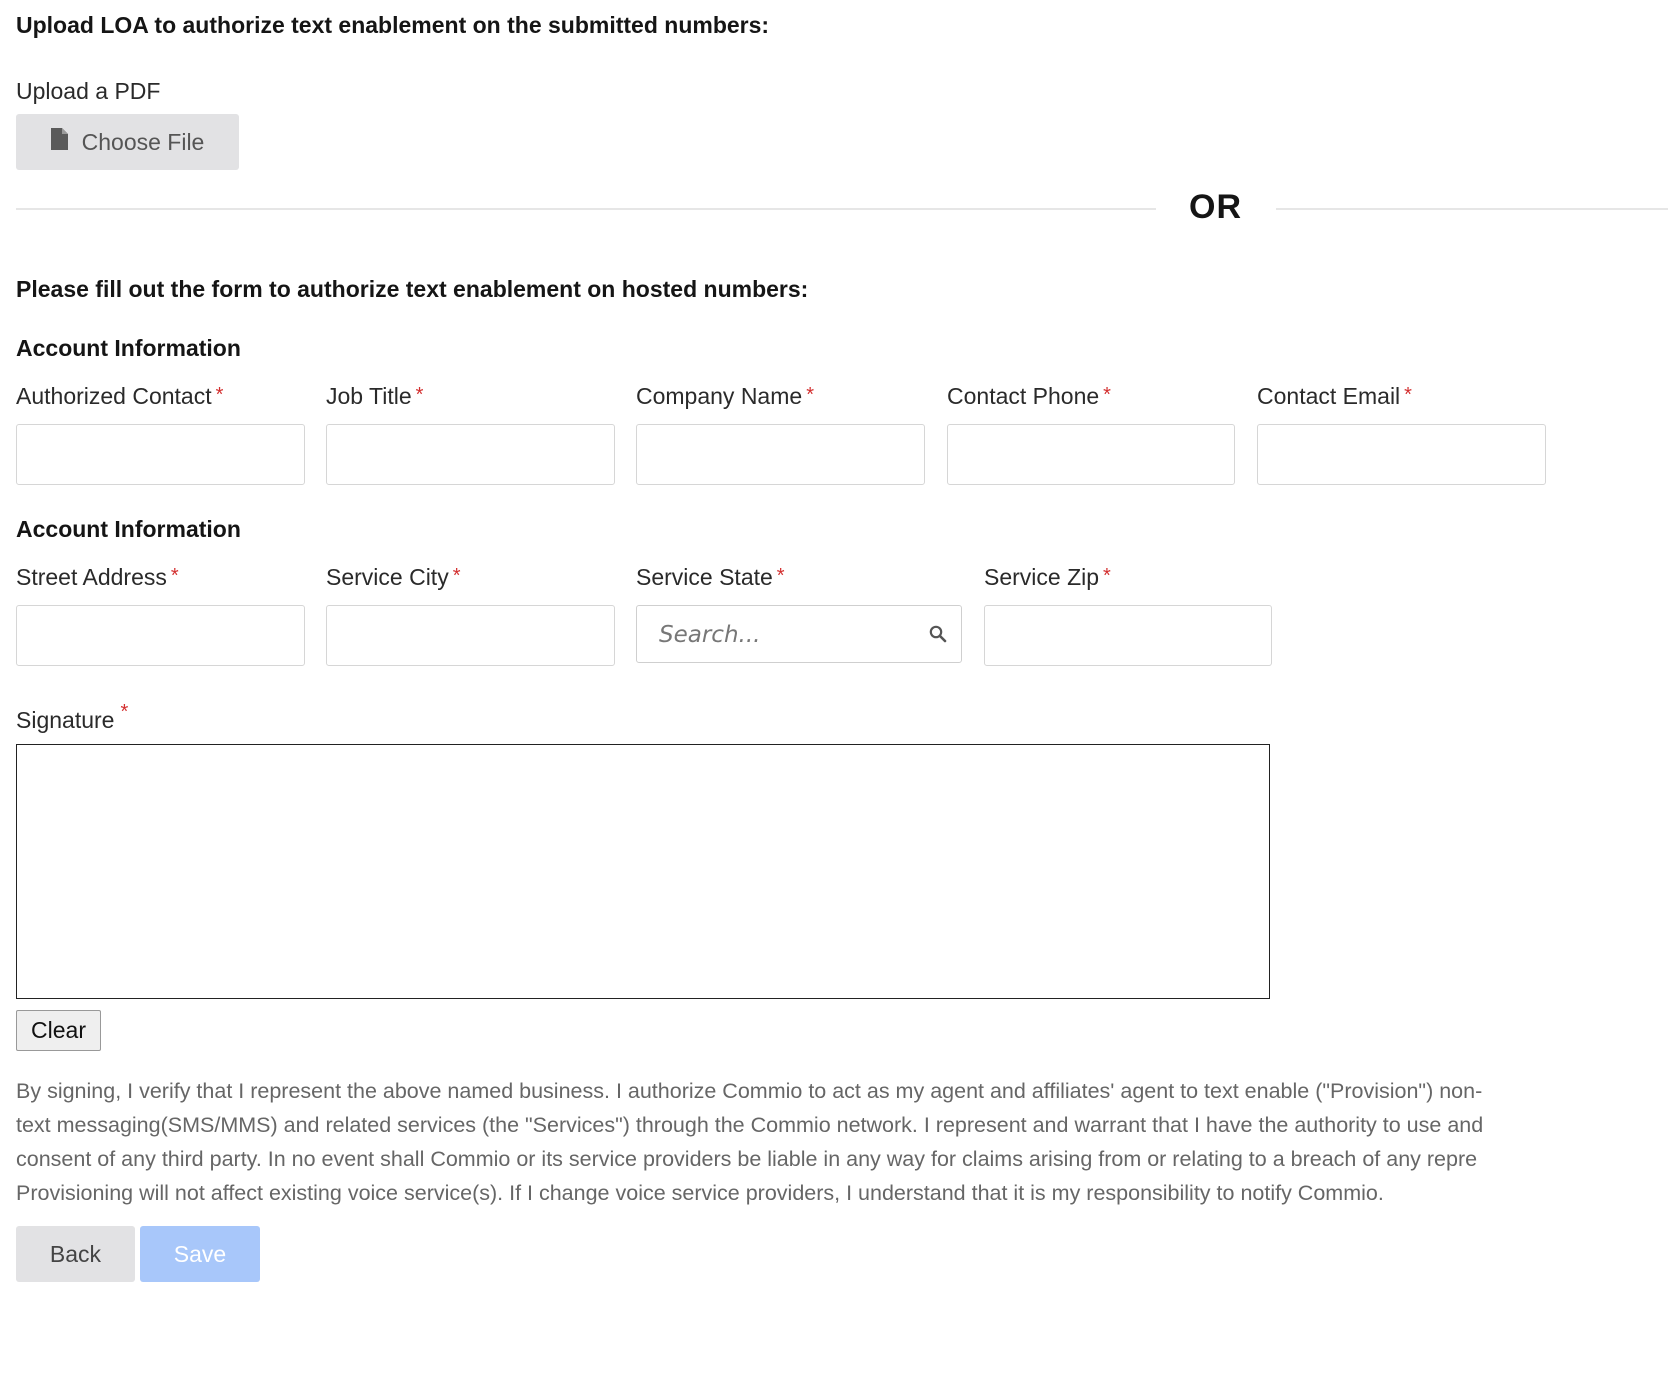 The height and width of the screenshot is (1392, 1668). What do you see at coordinates (725, 396) in the screenshot?
I see `company-name-label: Company Name *` at bounding box center [725, 396].